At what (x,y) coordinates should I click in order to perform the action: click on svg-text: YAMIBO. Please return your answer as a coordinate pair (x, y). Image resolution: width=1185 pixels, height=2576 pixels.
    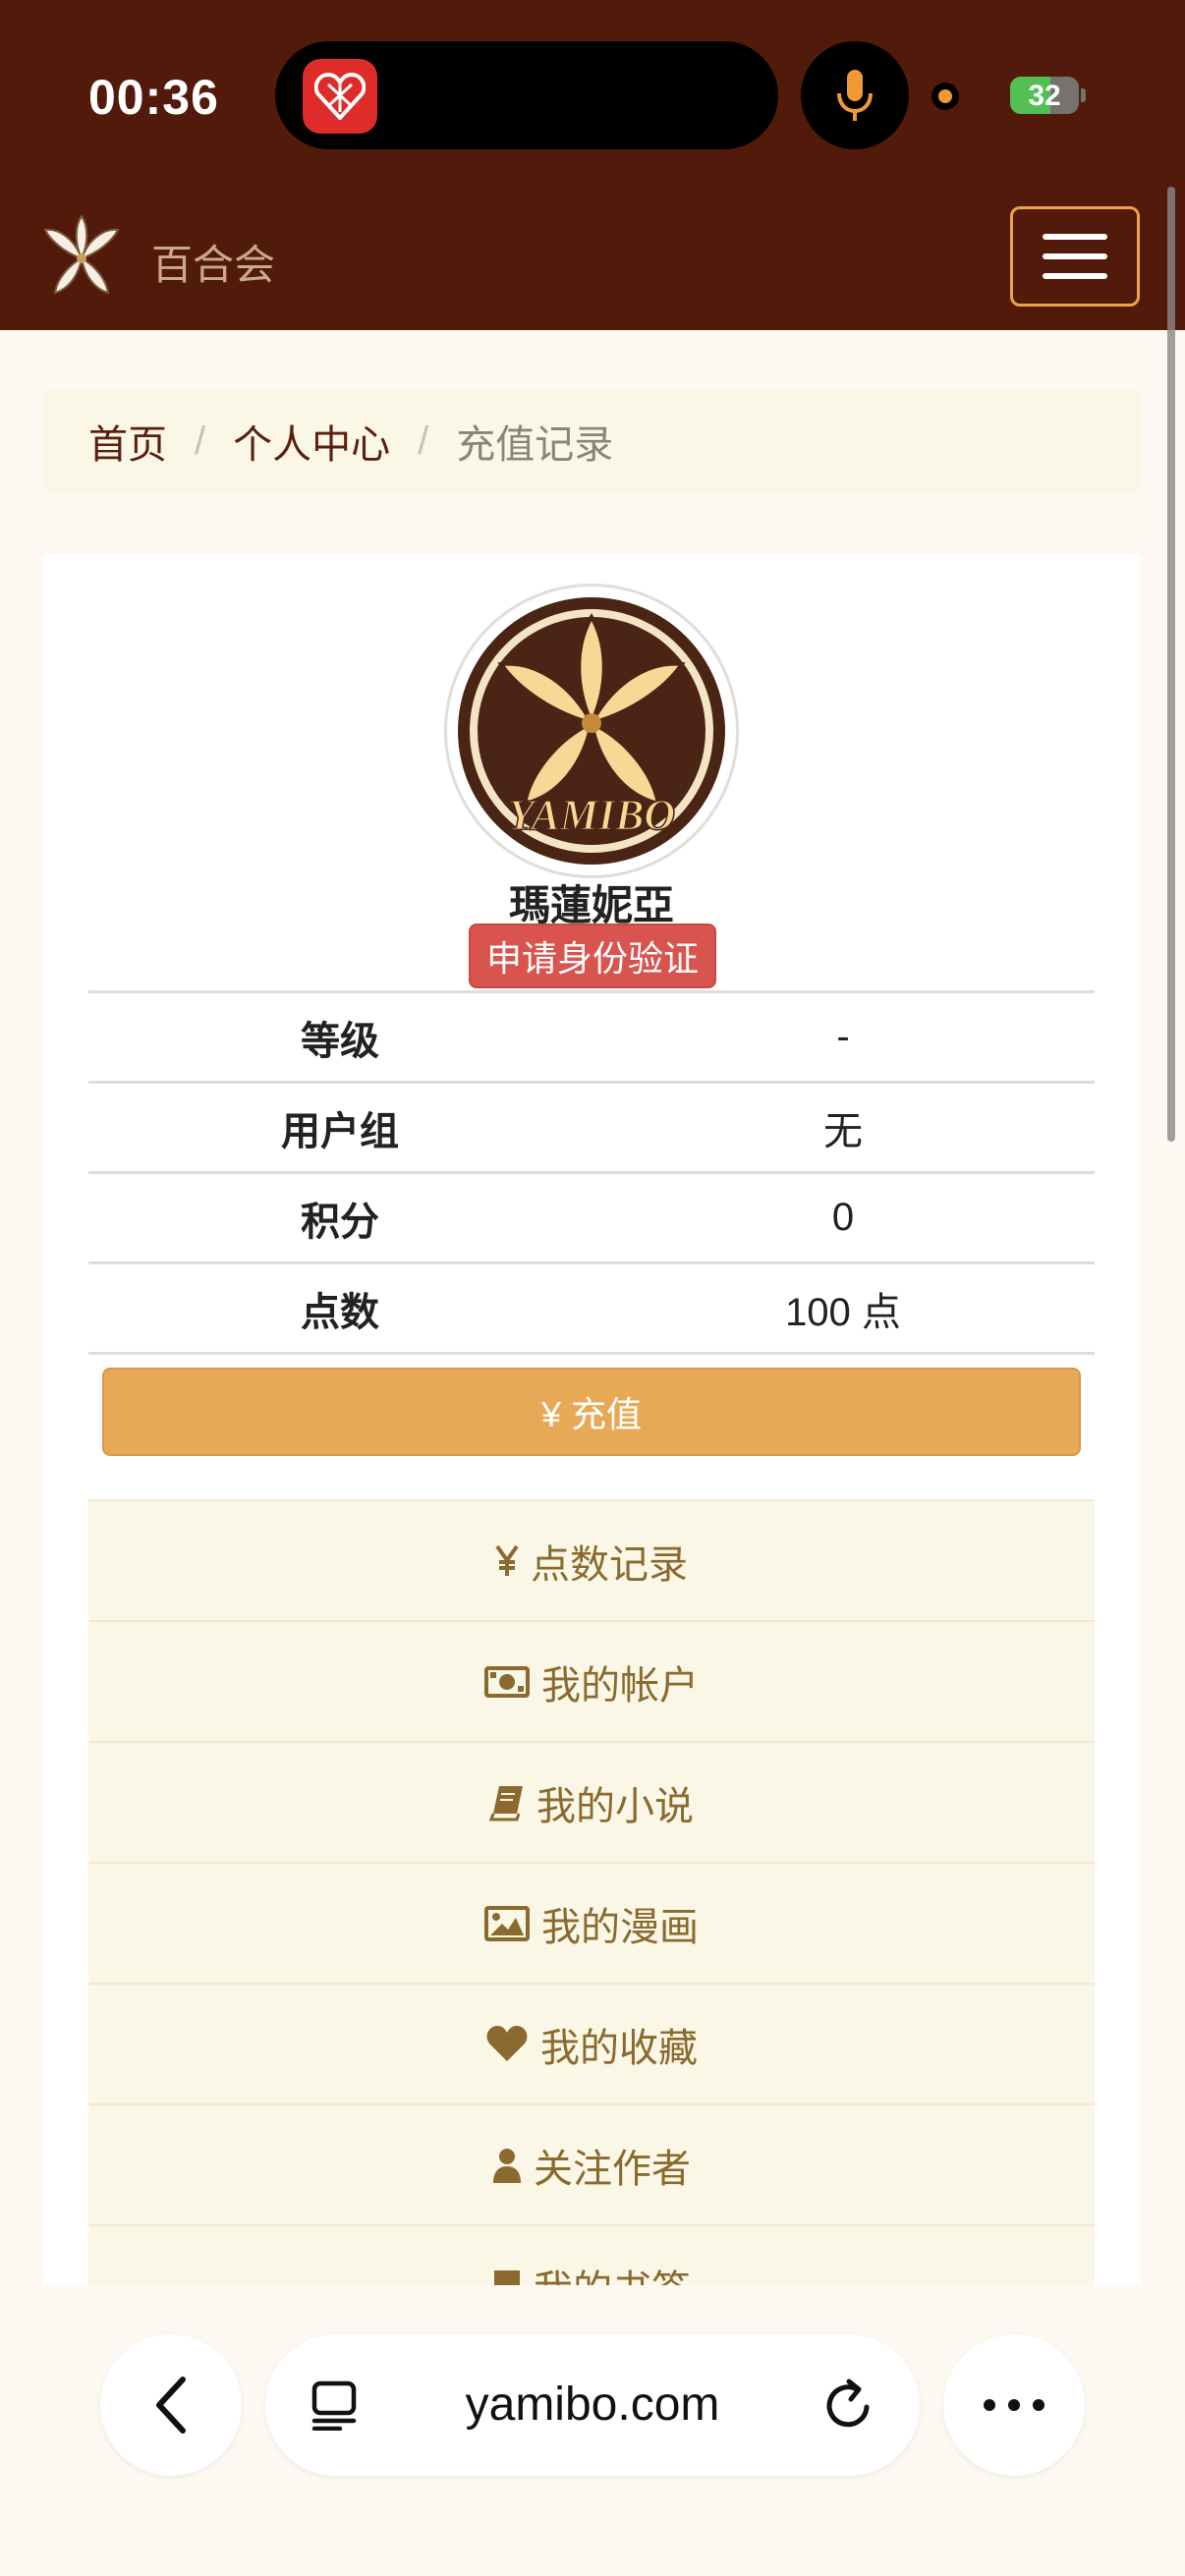
    Looking at the image, I should click on (592, 815).